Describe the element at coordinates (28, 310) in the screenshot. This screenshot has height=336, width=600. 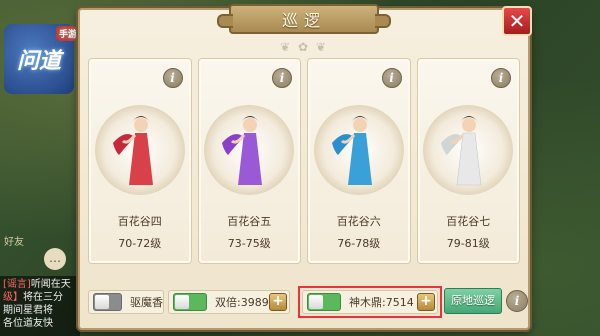
I see `chat-line: 期间星君将` at that location.